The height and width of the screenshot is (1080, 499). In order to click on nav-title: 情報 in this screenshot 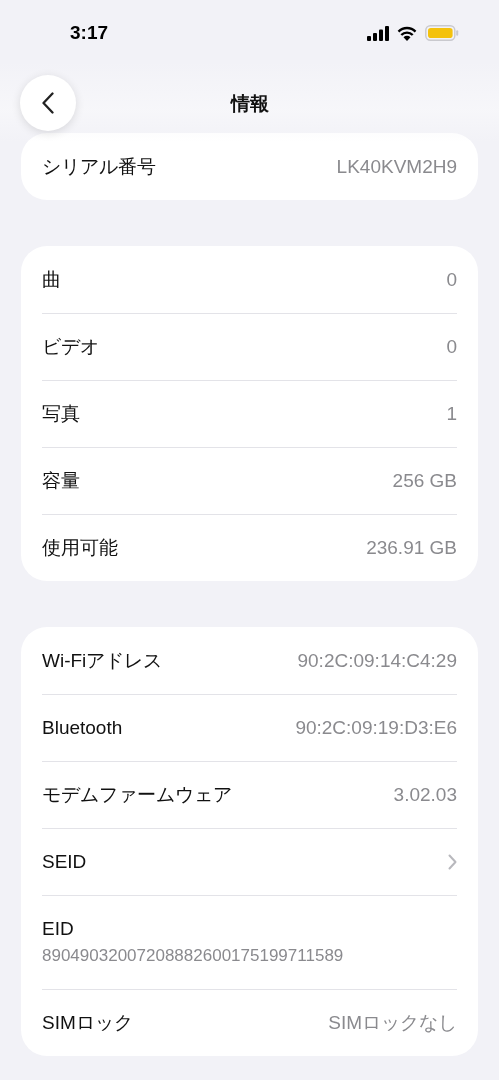, I will do `click(249, 104)`.